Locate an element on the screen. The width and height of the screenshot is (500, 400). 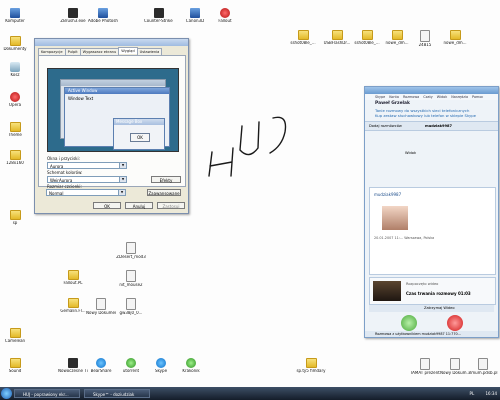
menu-rozmowa: Rozmowa is located at coordinates (411, 97).